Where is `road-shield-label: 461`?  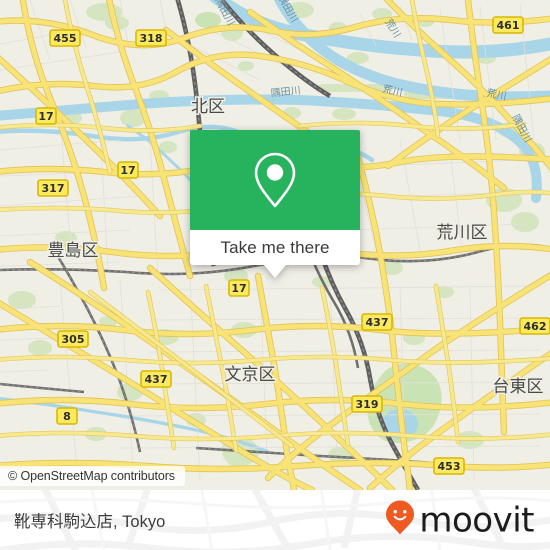 road-shield-label: 461 is located at coordinates (508, 25).